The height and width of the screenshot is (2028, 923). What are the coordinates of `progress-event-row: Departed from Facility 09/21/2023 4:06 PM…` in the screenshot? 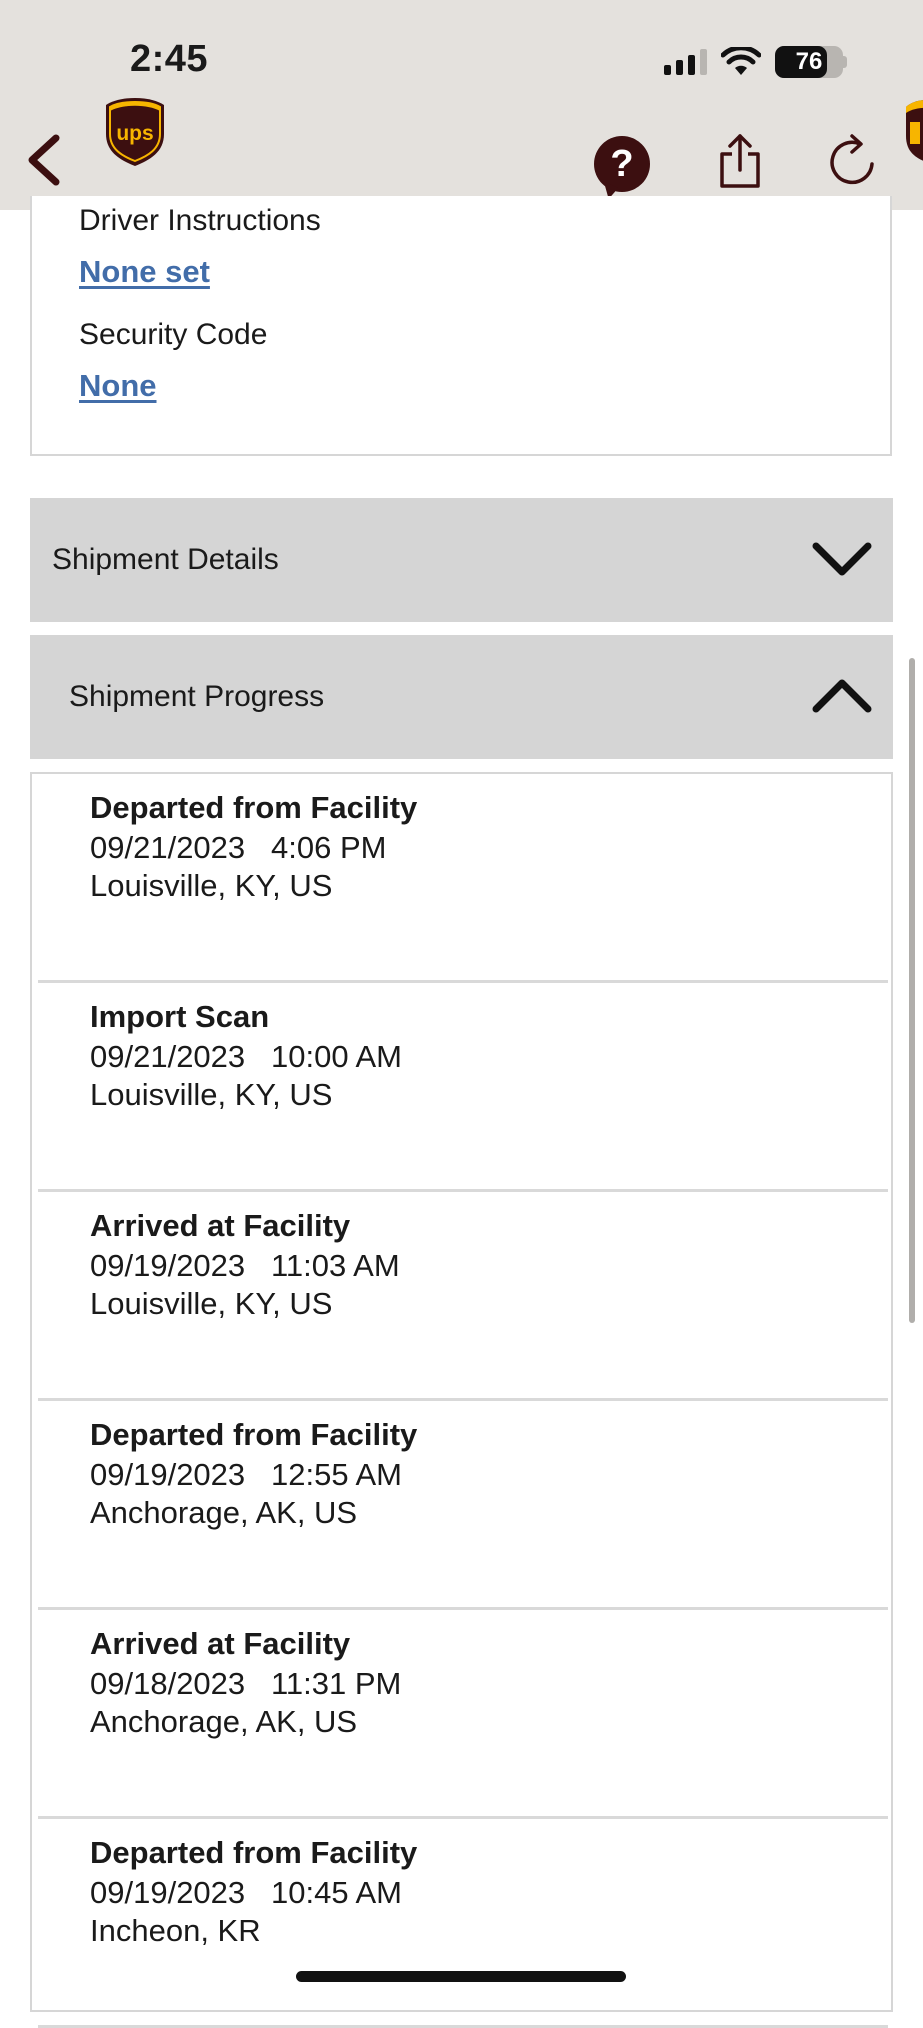 It's located at (463, 878).